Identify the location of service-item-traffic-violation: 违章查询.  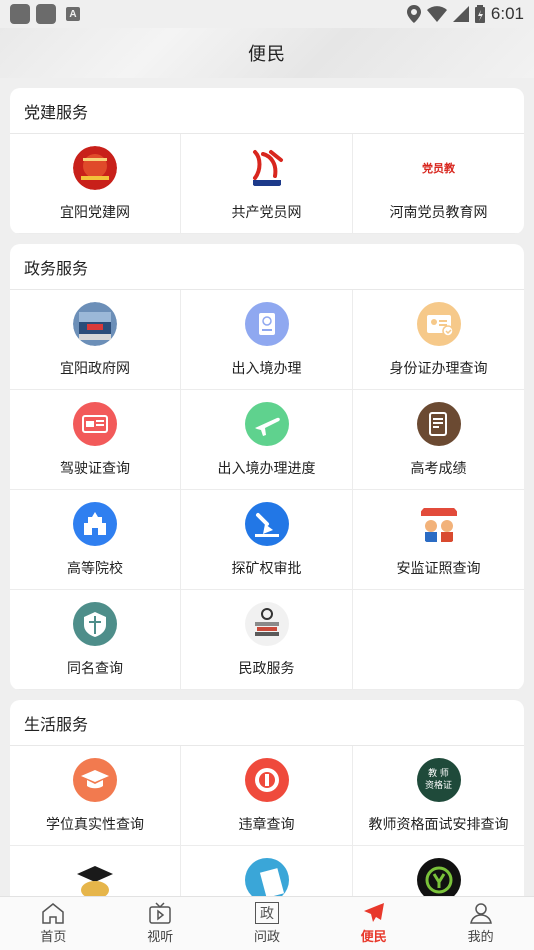
(267, 796).